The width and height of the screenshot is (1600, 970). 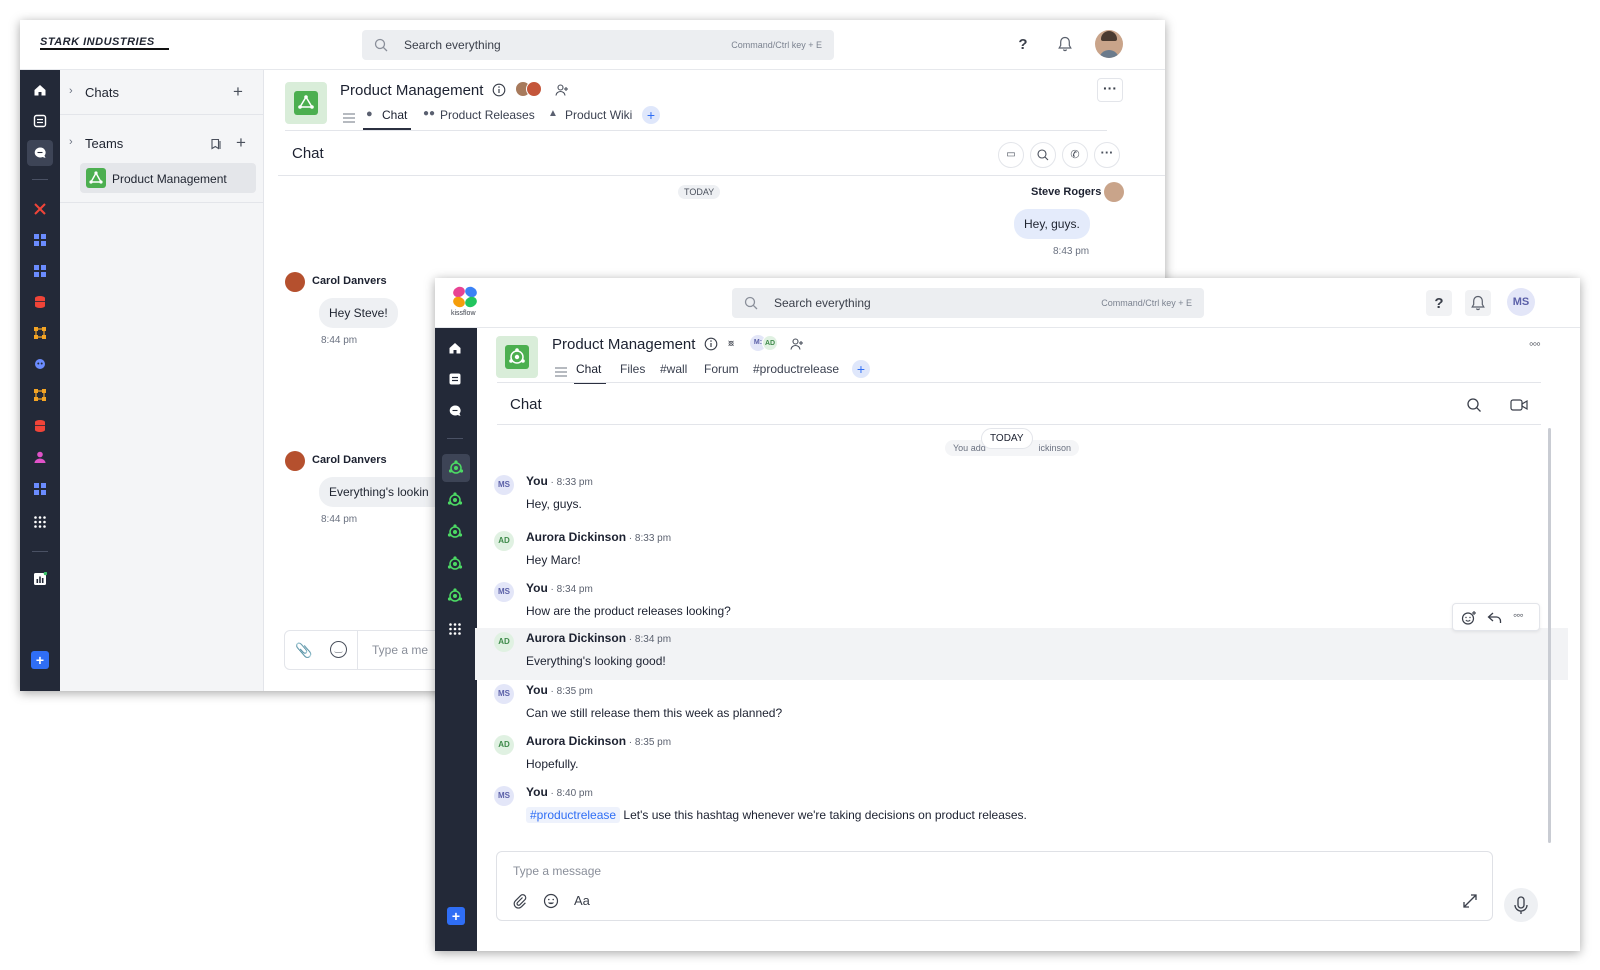 What do you see at coordinates (632, 369) in the screenshot?
I see `tab-files: Files` at bounding box center [632, 369].